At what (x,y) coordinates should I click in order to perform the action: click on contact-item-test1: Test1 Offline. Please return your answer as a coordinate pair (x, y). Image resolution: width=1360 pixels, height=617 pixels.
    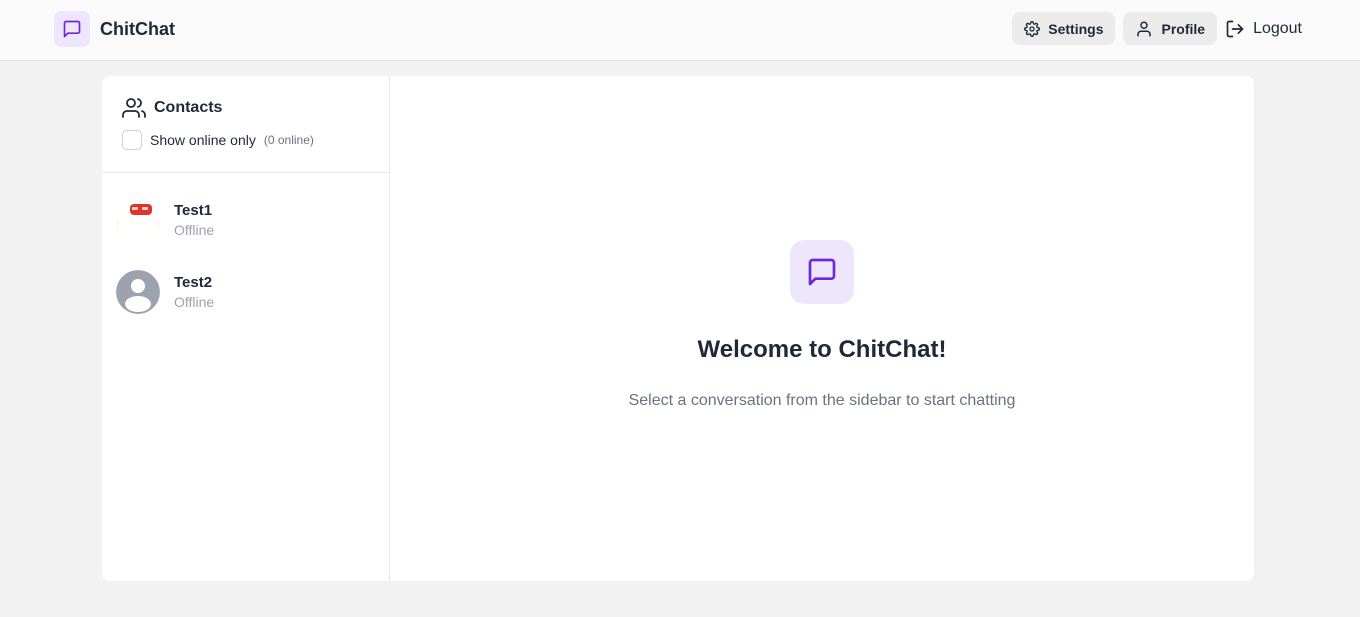
    Looking at the image, I should click on (245, 220).